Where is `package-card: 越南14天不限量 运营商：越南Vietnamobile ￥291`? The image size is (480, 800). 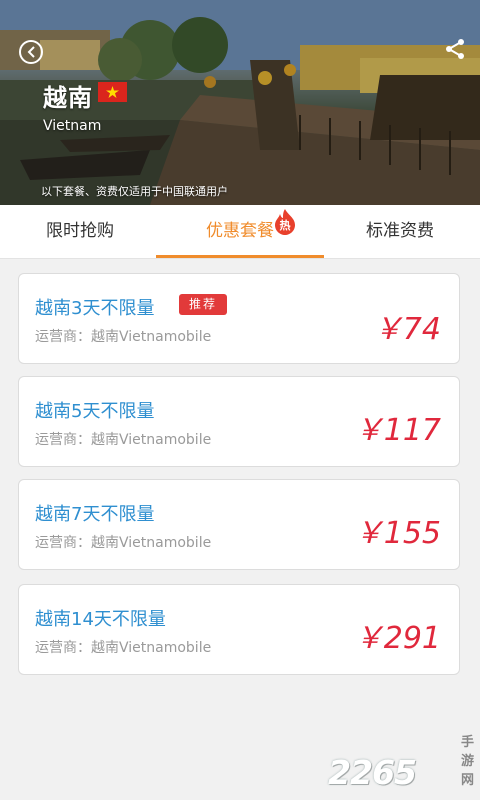
package-card: 越南14天不限量 运营商：越南Vietnamobile ￥291 is located at coordinates (239, 629).